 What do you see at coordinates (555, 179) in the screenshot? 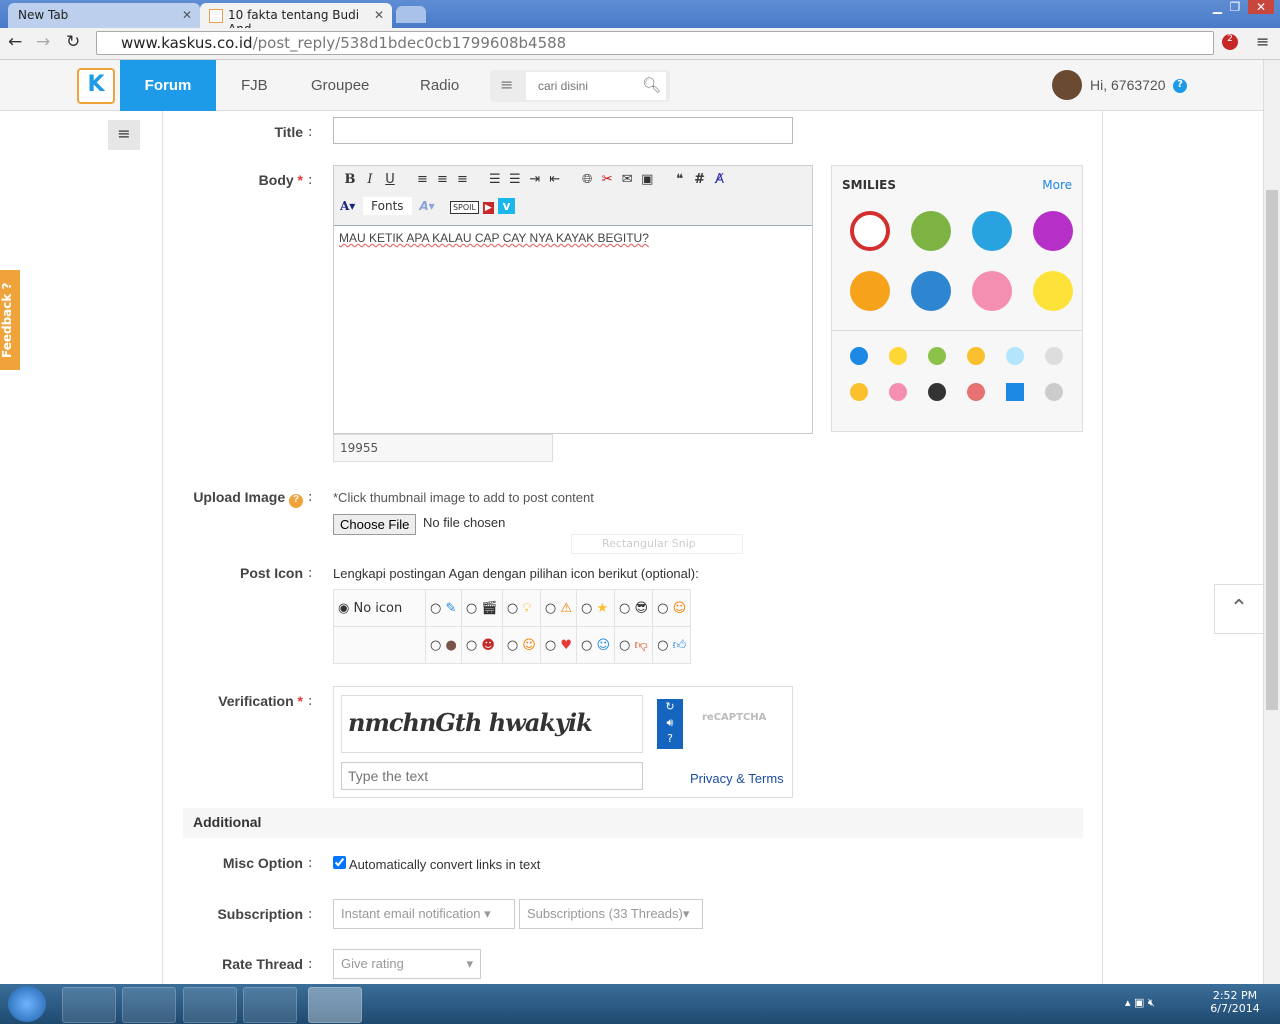
I see `outdent-icon: ⇤` at bounding box center [555, 179].